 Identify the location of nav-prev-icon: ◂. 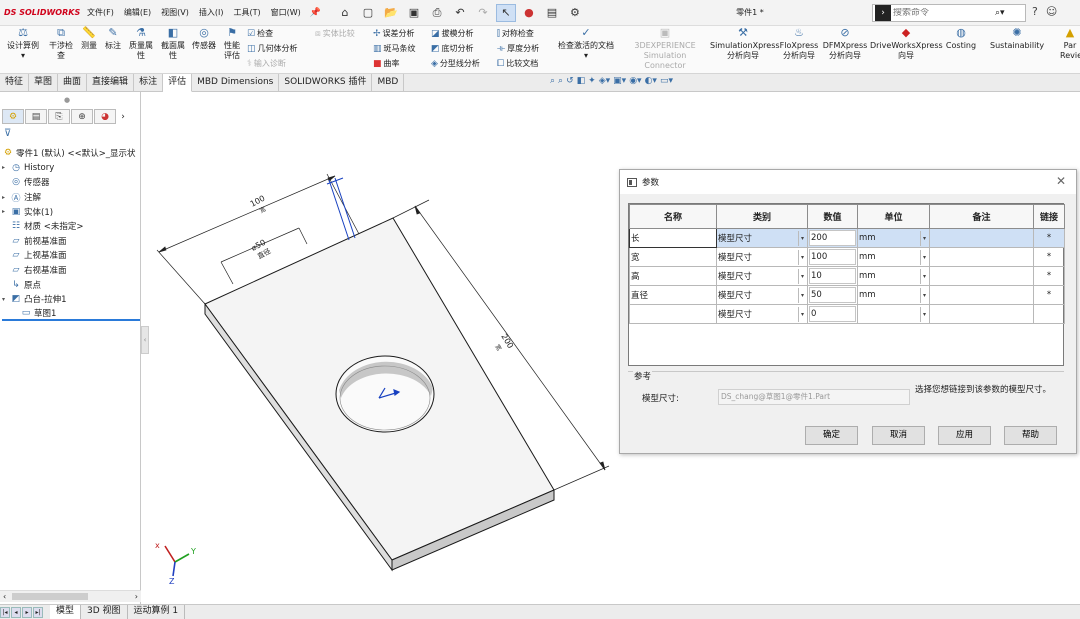
(16, 612).